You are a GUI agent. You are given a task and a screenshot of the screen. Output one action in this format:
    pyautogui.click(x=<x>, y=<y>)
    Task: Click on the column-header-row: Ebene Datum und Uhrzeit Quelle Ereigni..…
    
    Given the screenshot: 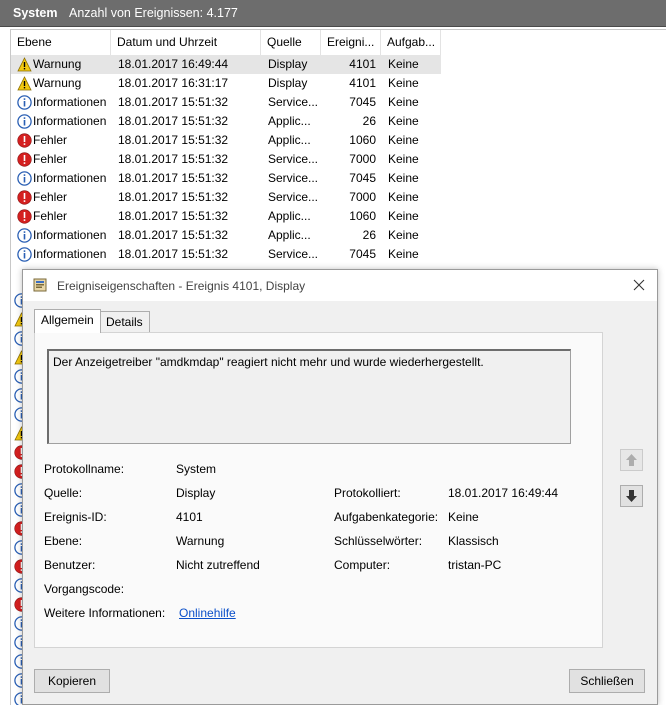 What is the action you would take?
    pyautogui.click(x=338, y=42)
    